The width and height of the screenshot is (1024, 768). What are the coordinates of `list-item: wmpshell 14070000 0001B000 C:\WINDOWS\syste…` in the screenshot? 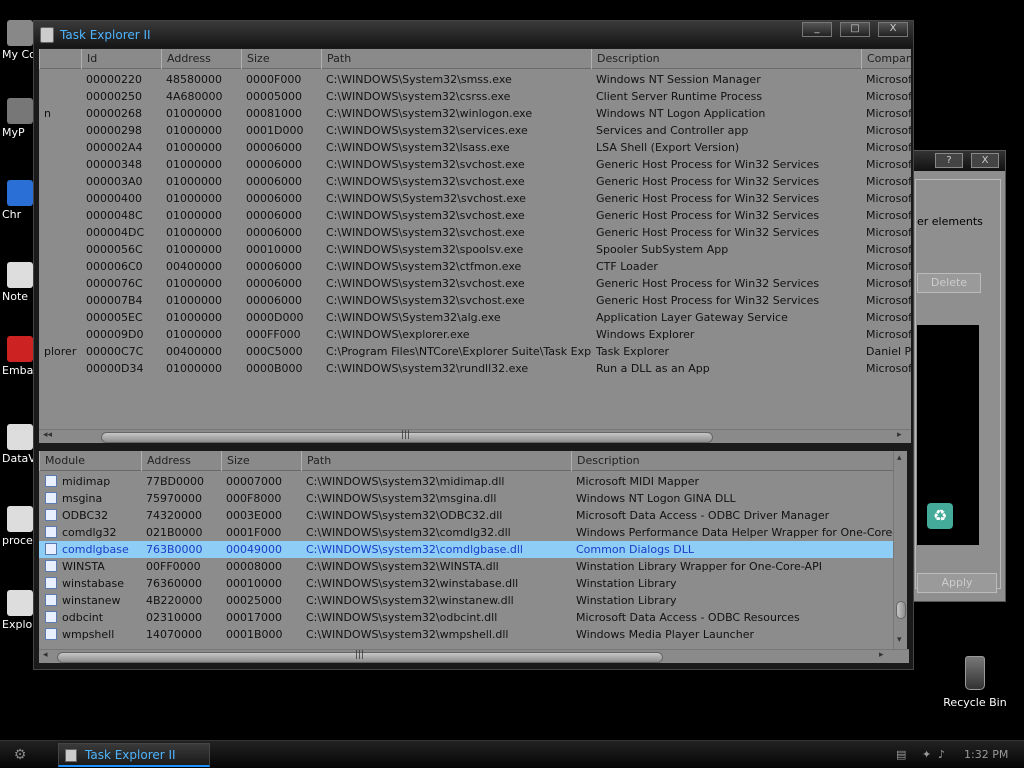 It's located at (467, 634).